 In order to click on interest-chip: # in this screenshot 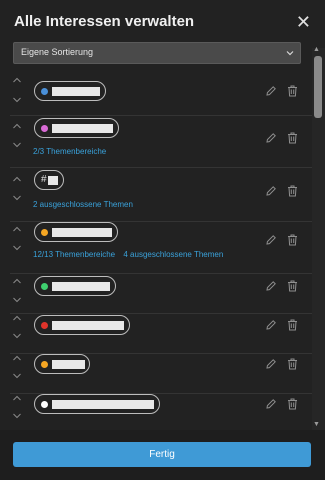, I will do `click(49, 180)`.